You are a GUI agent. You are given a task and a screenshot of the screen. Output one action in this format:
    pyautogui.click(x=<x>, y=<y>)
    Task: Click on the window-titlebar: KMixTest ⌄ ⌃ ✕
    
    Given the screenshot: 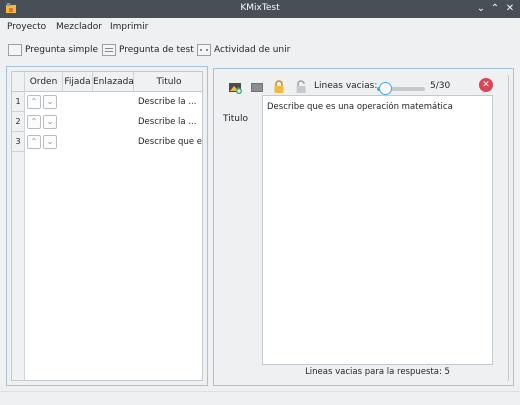 What is the action you would take?
    pyautogui.click(x=260, y=9)
    